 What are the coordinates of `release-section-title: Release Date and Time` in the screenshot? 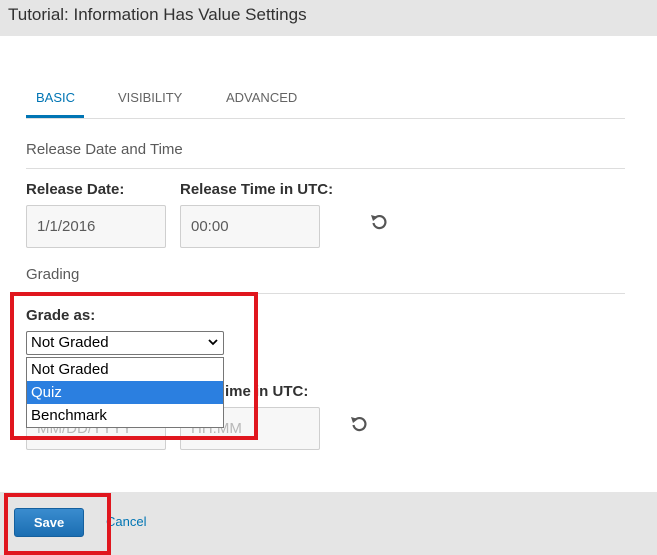 It's located at (104, 149).